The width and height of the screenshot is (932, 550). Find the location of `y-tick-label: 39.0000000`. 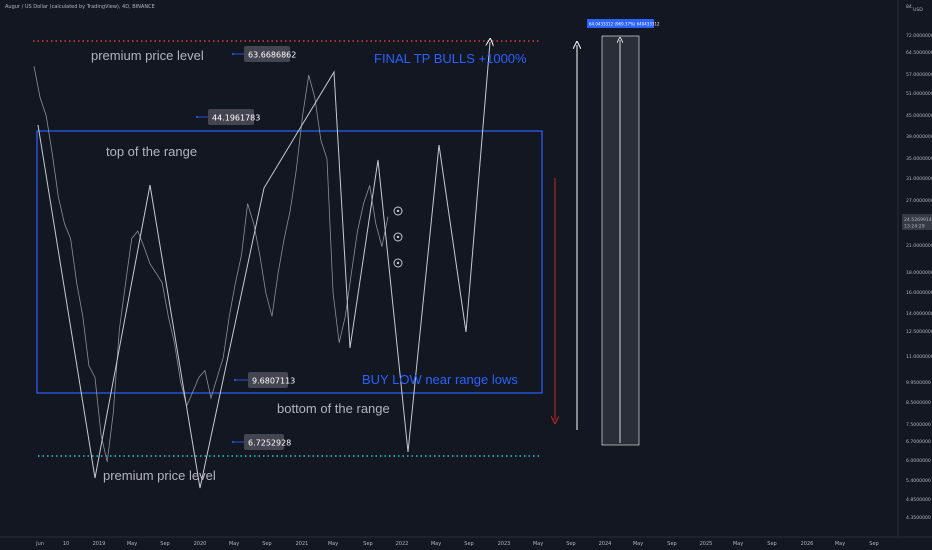

y-tick-label: 39.0000000 is located at coordinates (919, 137).